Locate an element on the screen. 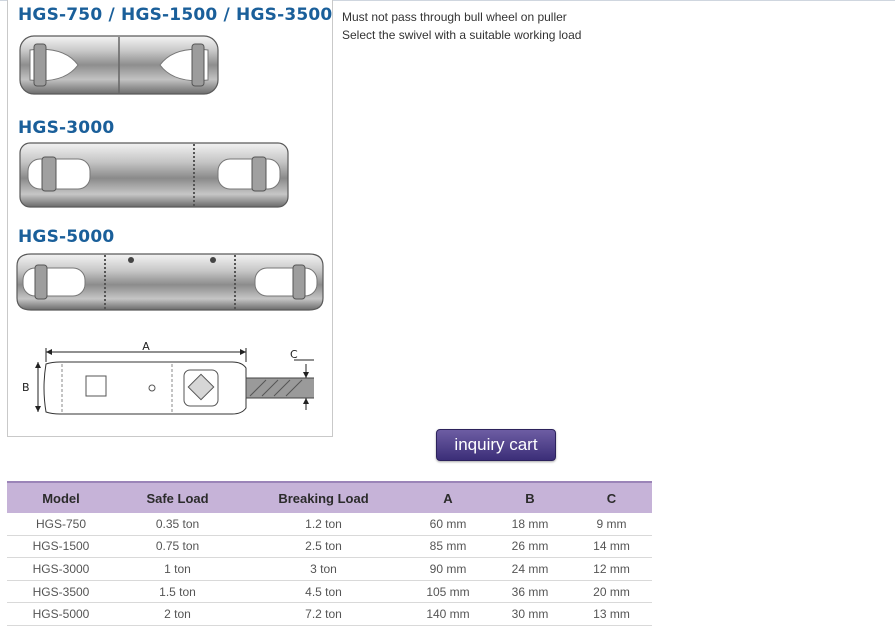 The width and height of the screenshot is (895, 629). table-row: HGS-3000 1 ton 3 ton 90 mm 24 mm 12 mm is located at coordinates (329, 569).